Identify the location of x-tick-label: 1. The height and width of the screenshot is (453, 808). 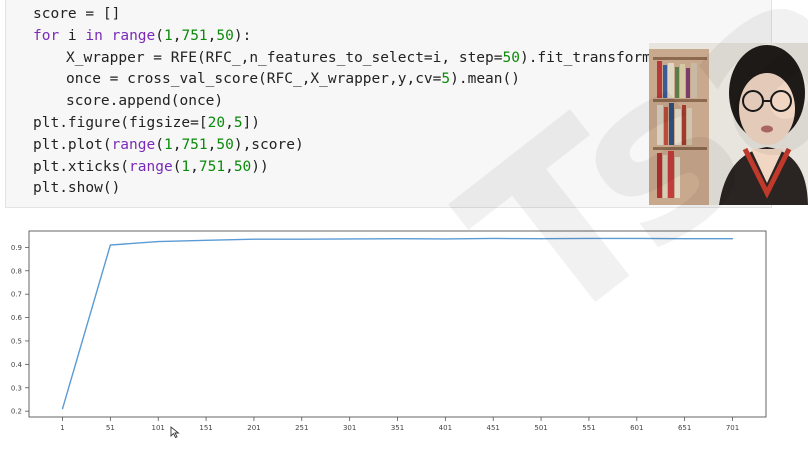
(62, 428).